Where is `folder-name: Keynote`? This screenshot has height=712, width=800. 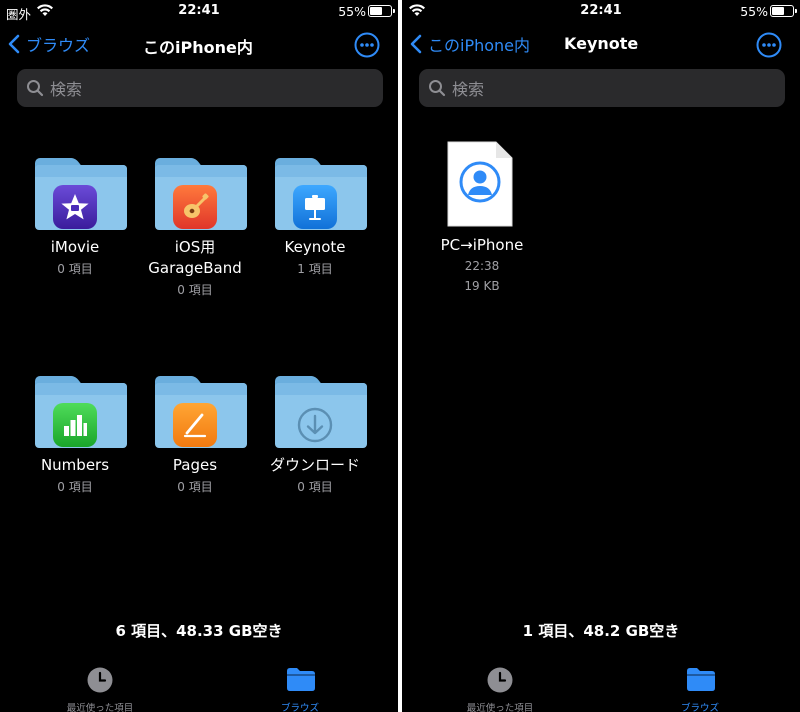 folder-name: Keynote is located at coordinates (315, 247).